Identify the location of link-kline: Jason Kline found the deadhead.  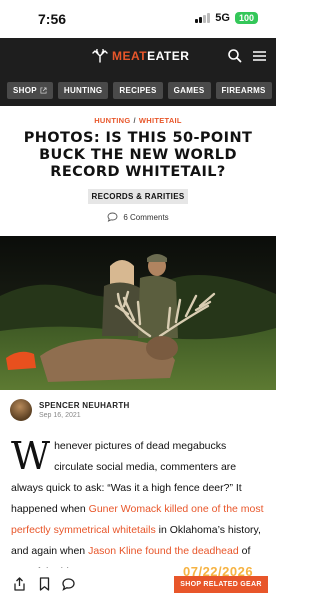
(163, 551).